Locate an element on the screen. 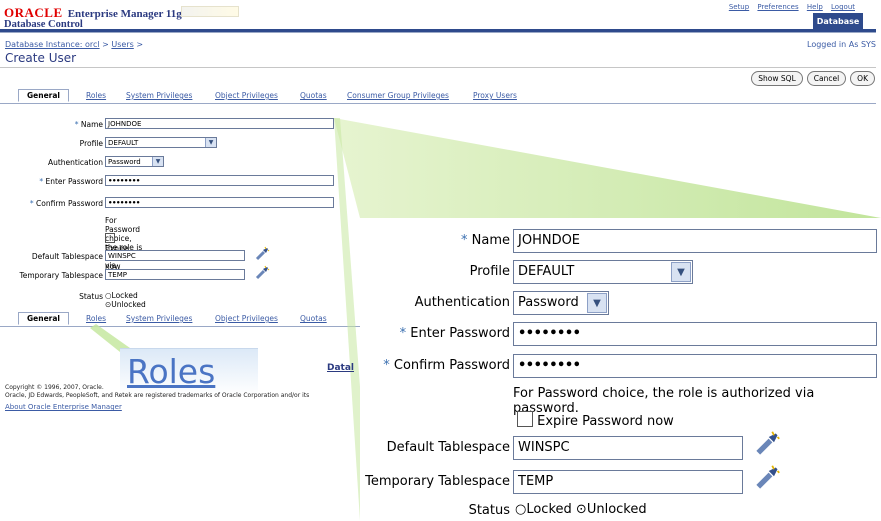  expire-password-row: Expire Password now is located at coordinates (595, 420).